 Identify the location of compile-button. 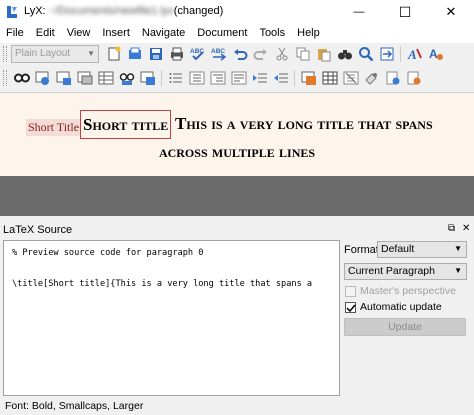
(63, 78).